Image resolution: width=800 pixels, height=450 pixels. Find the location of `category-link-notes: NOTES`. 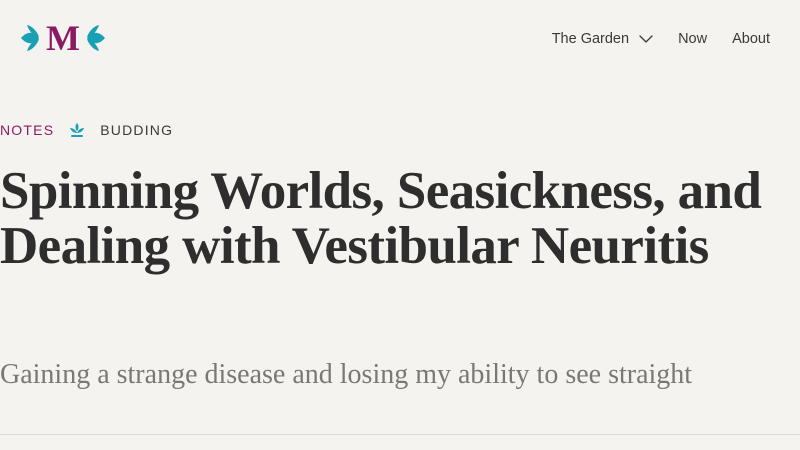

category-link-notes: NOTES is located at coordinates (27, 130).